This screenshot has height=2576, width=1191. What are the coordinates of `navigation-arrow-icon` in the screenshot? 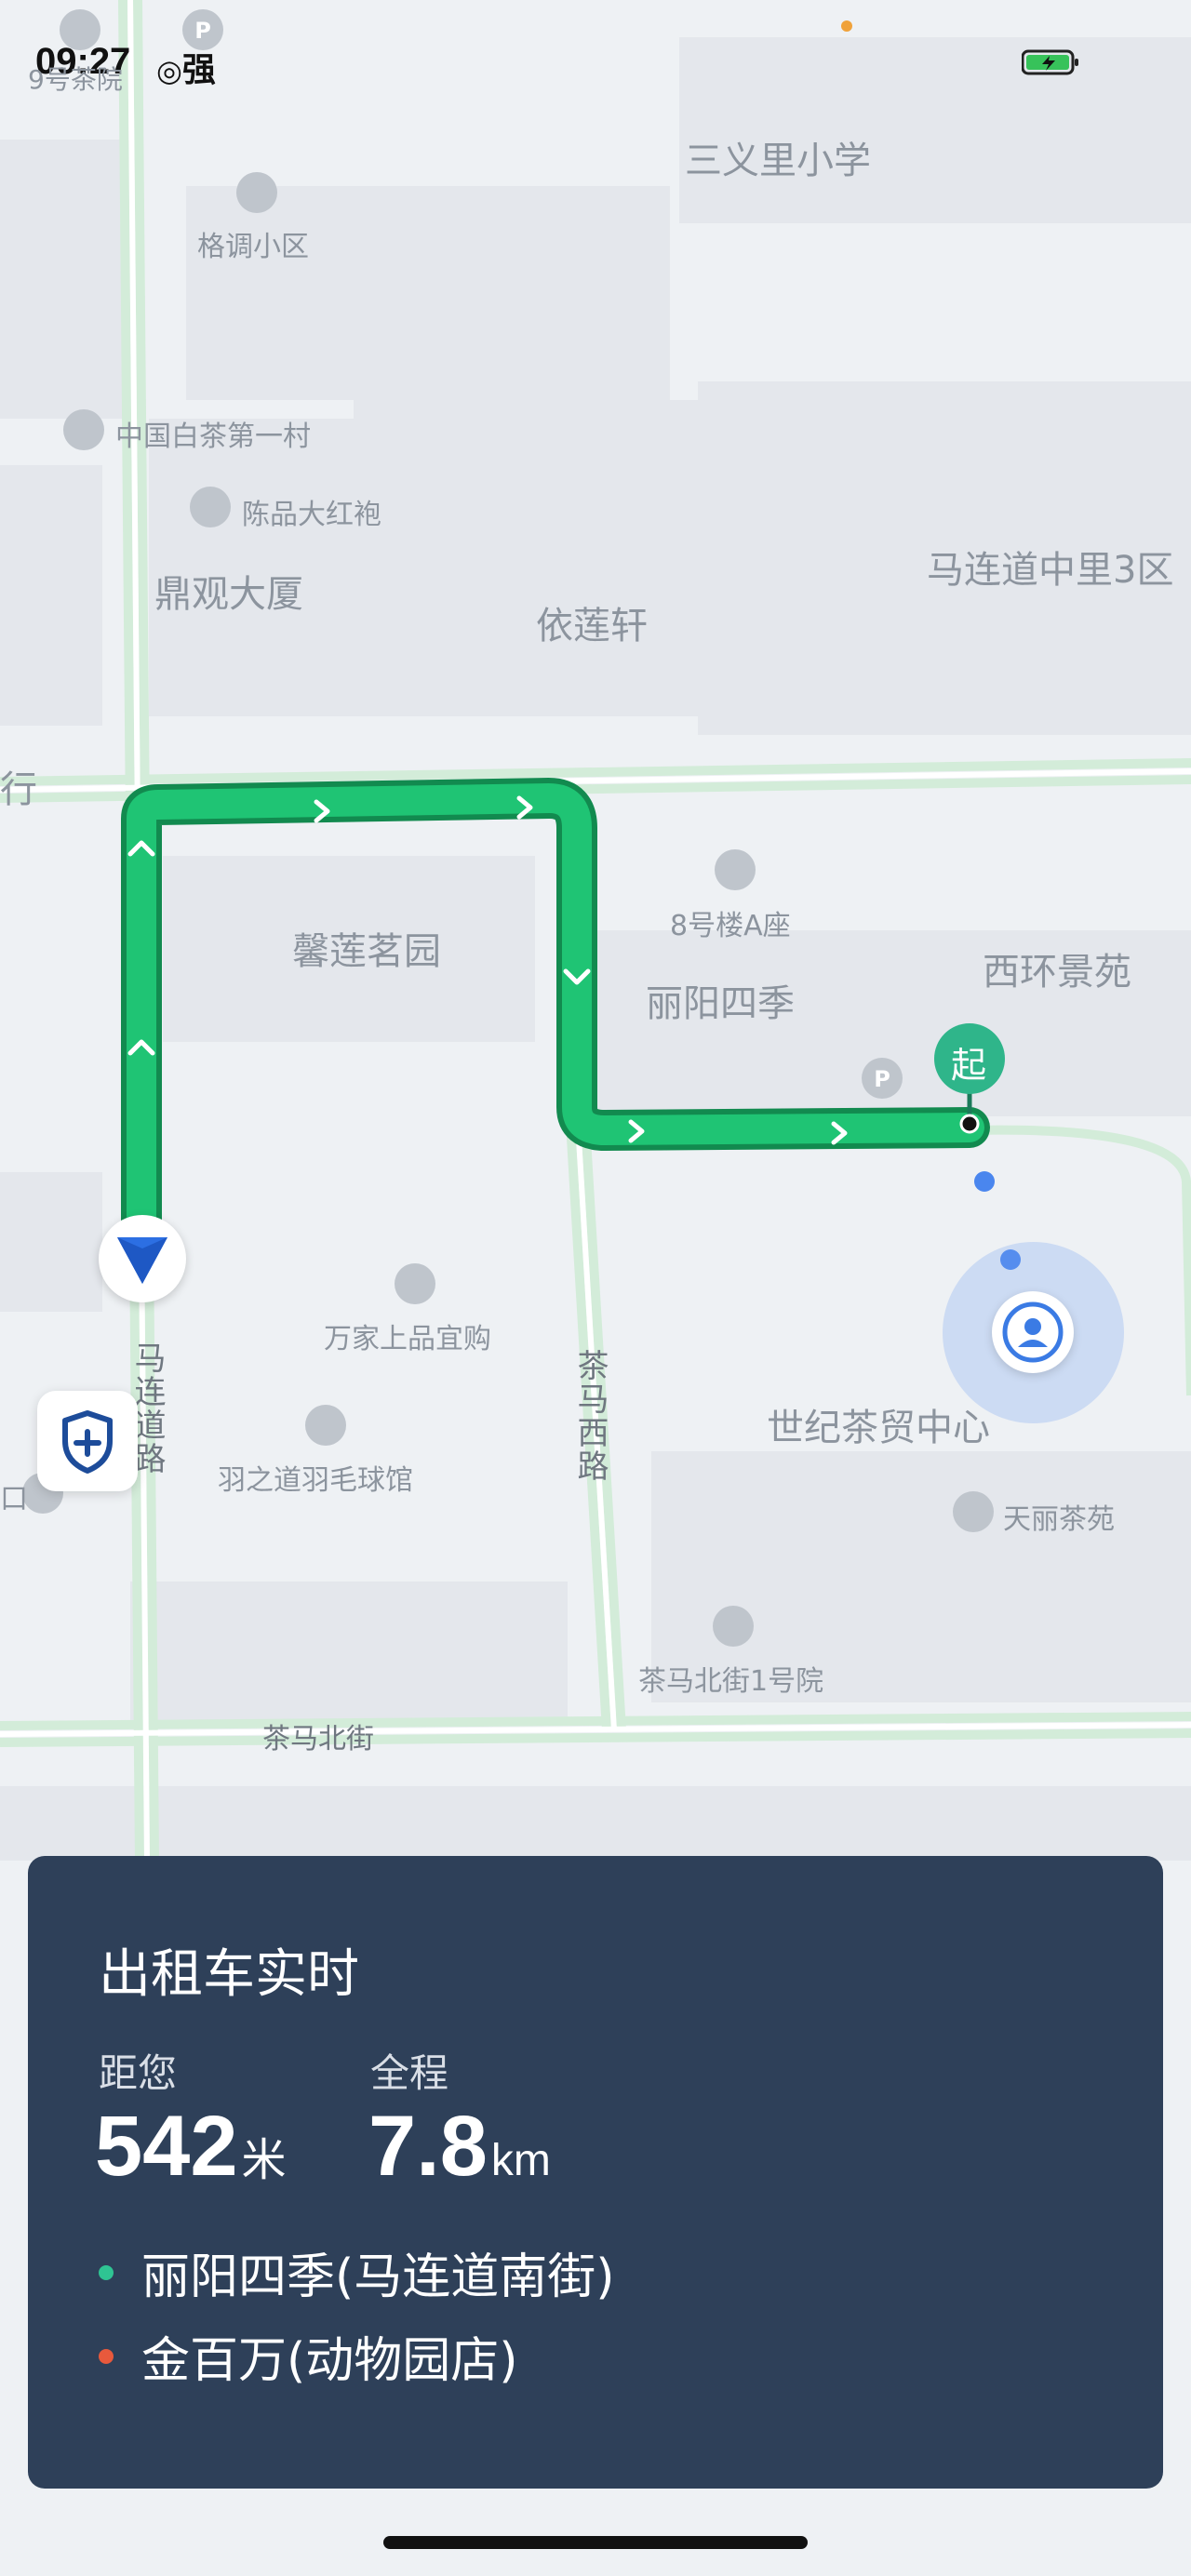 It's located at (142, 1260).